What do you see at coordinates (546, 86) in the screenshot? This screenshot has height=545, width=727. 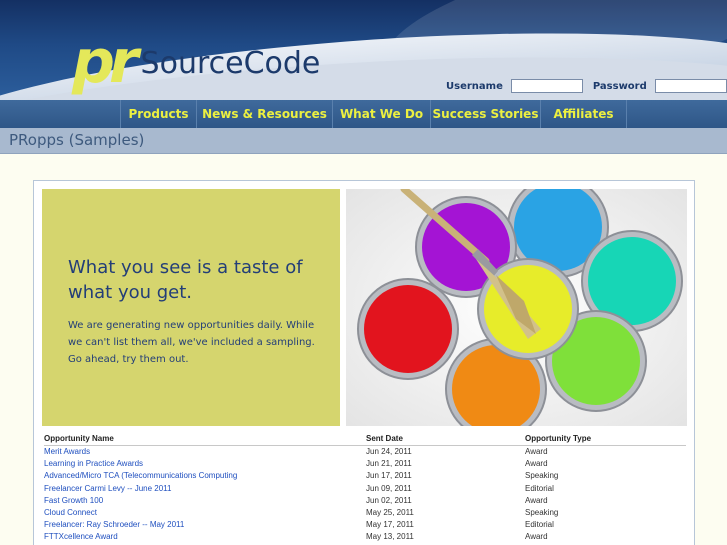 I see `username-input` at bounding box center [546, 86].